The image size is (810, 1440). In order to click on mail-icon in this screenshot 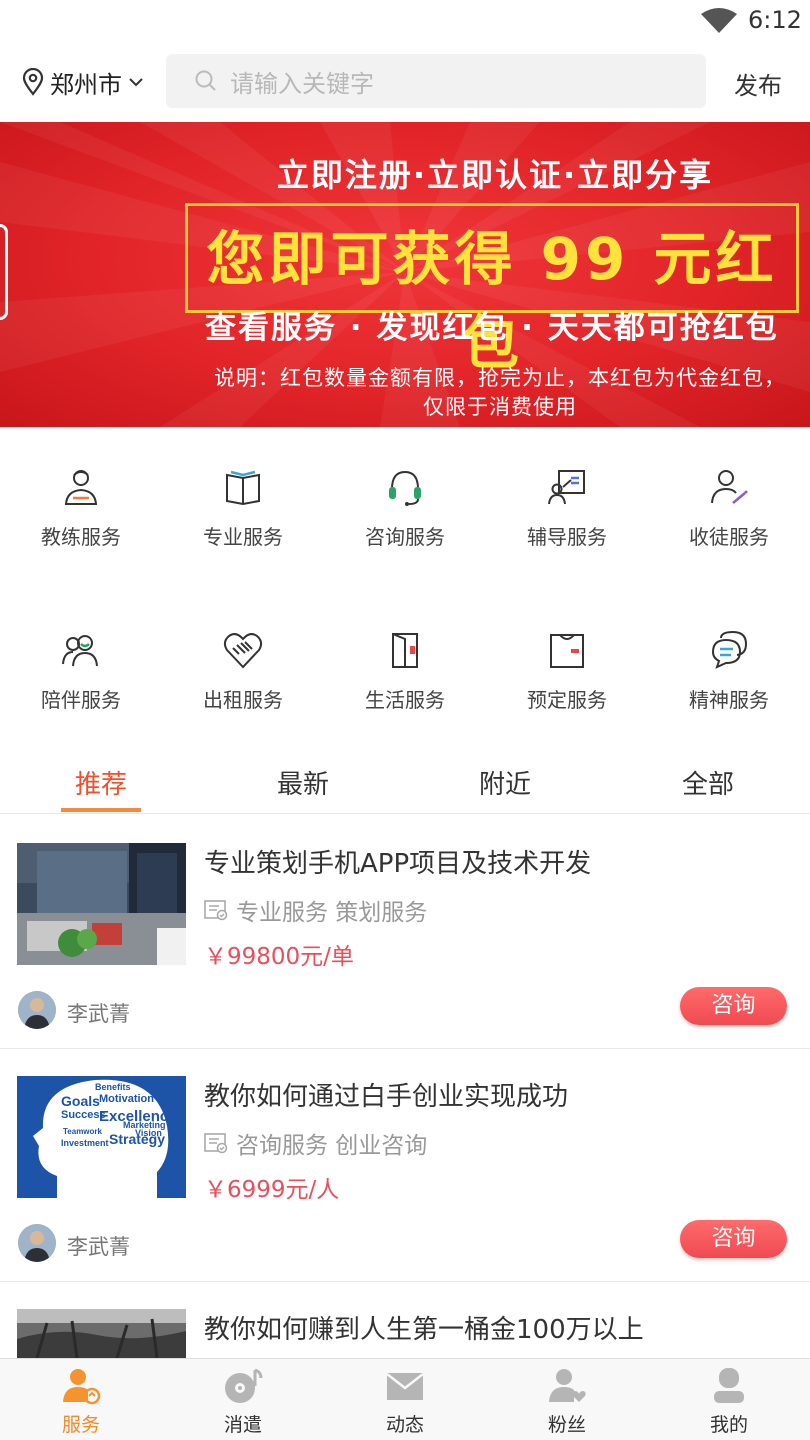, I will do `click(405, 1386)`.